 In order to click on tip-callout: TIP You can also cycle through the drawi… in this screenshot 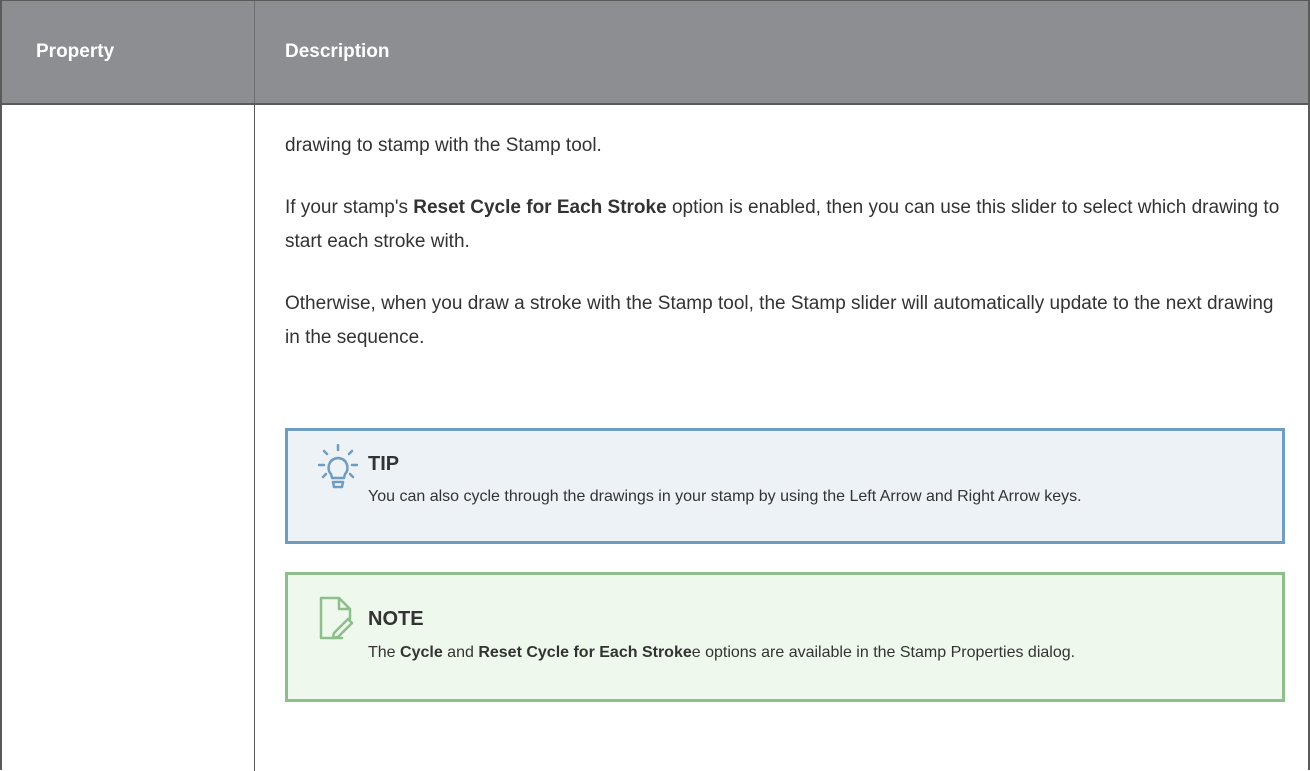, I will do `click(785, 486)`.